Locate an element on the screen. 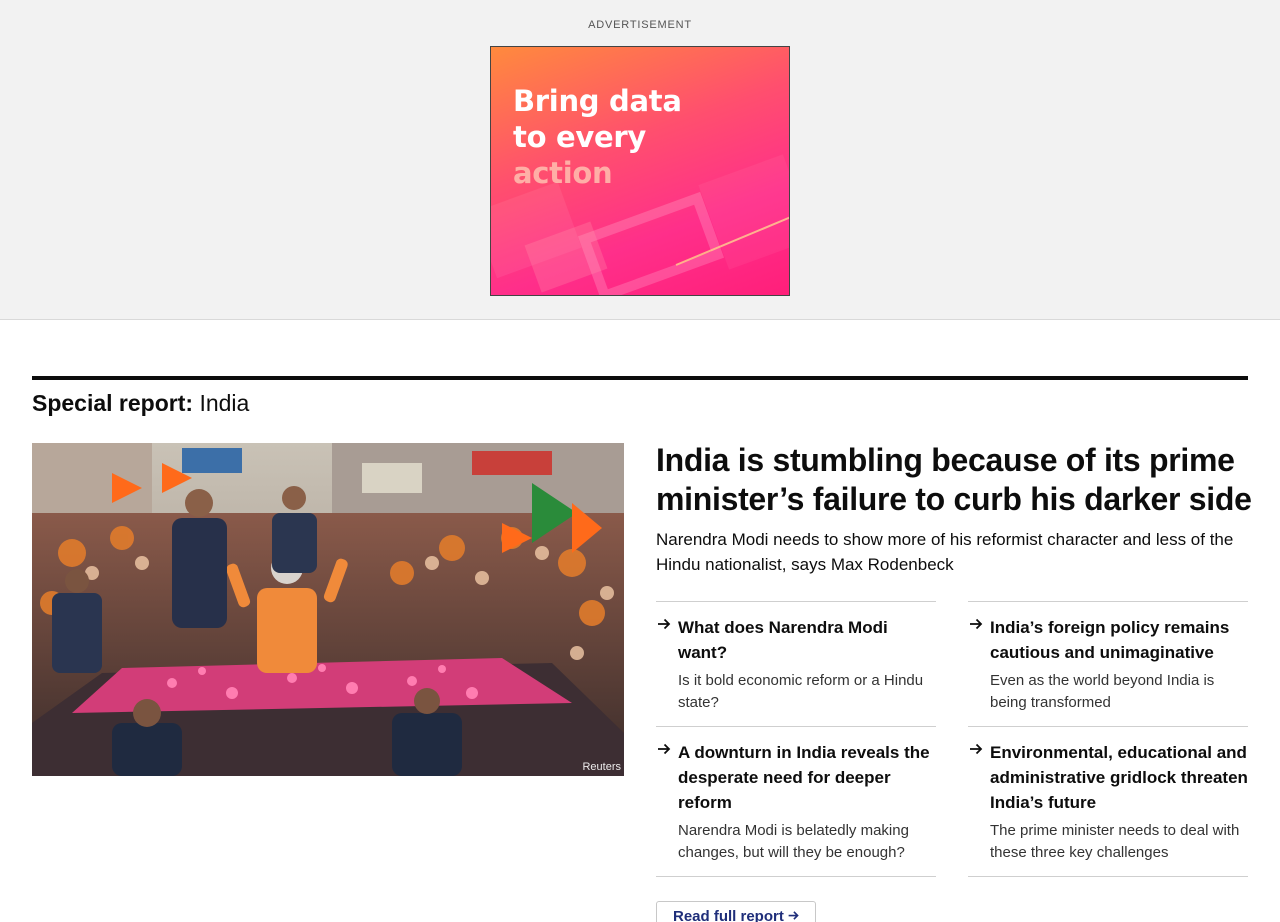  ad-line-2: to every is located at coordinates (579, 137).